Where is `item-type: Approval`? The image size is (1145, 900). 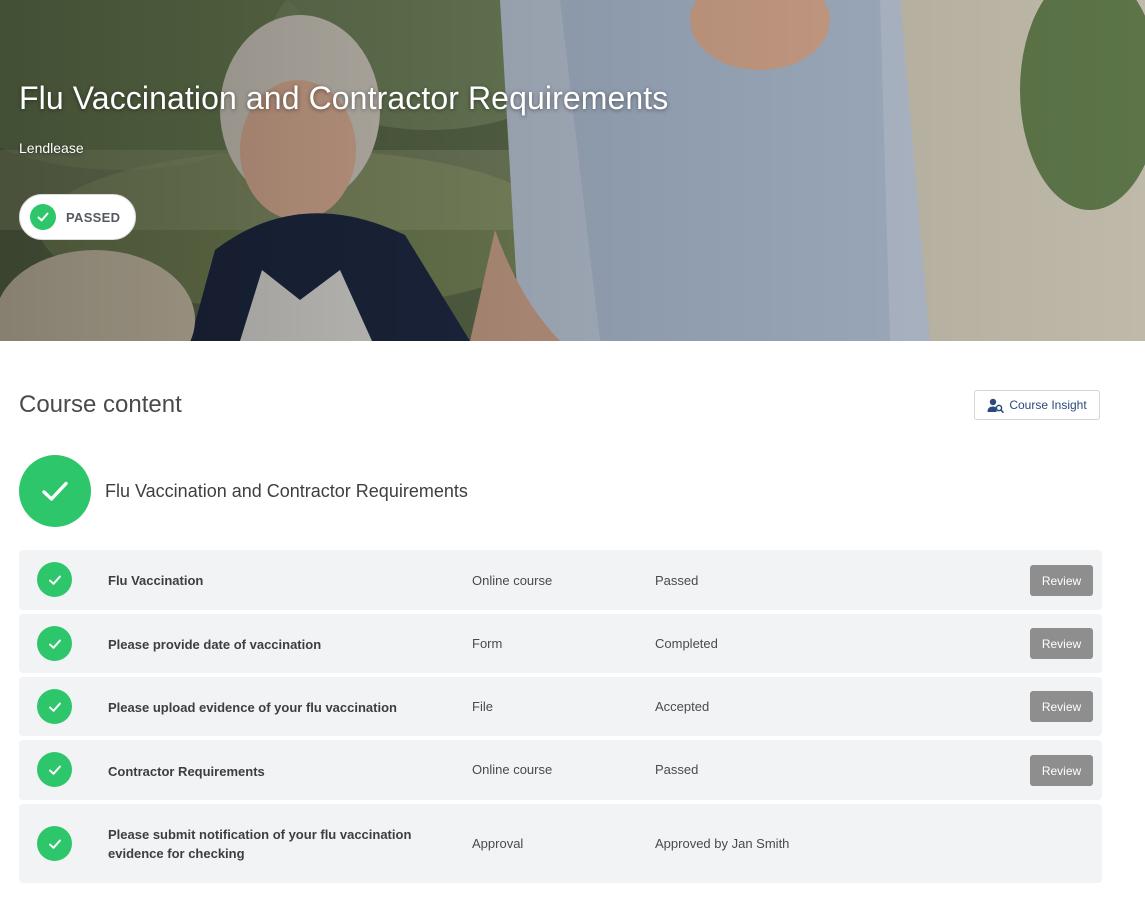
item-type: Approval is located at coordinates (498, 843).